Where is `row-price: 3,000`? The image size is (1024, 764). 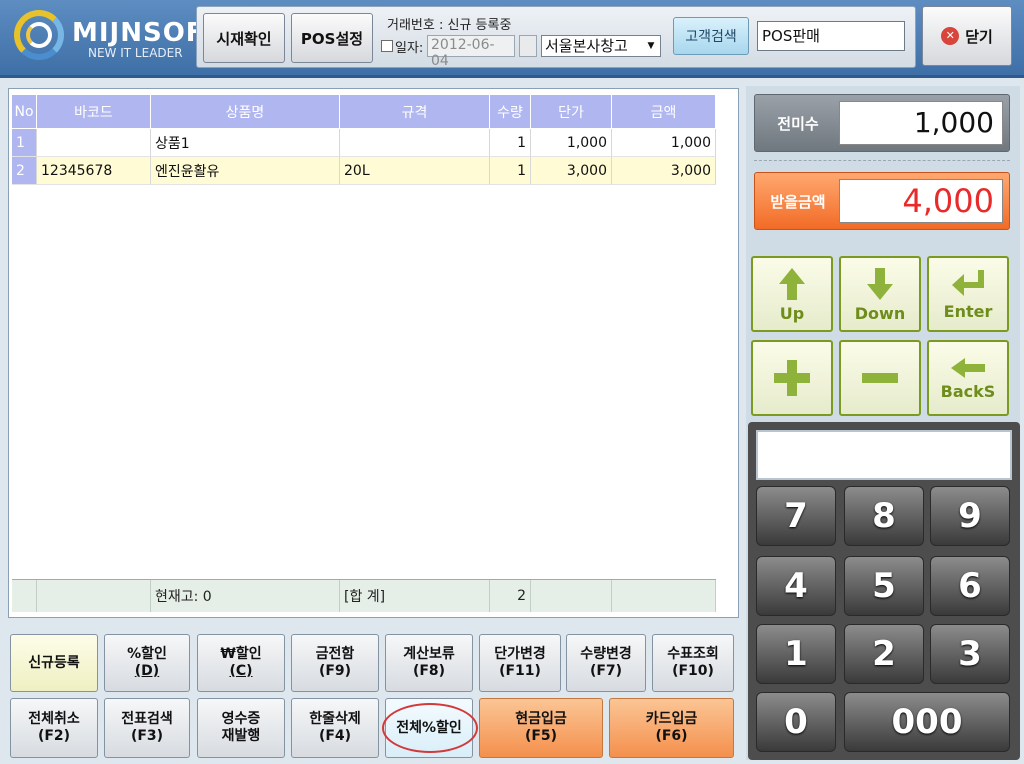
row-price: 3,000 is located at coordinates (571, 171).